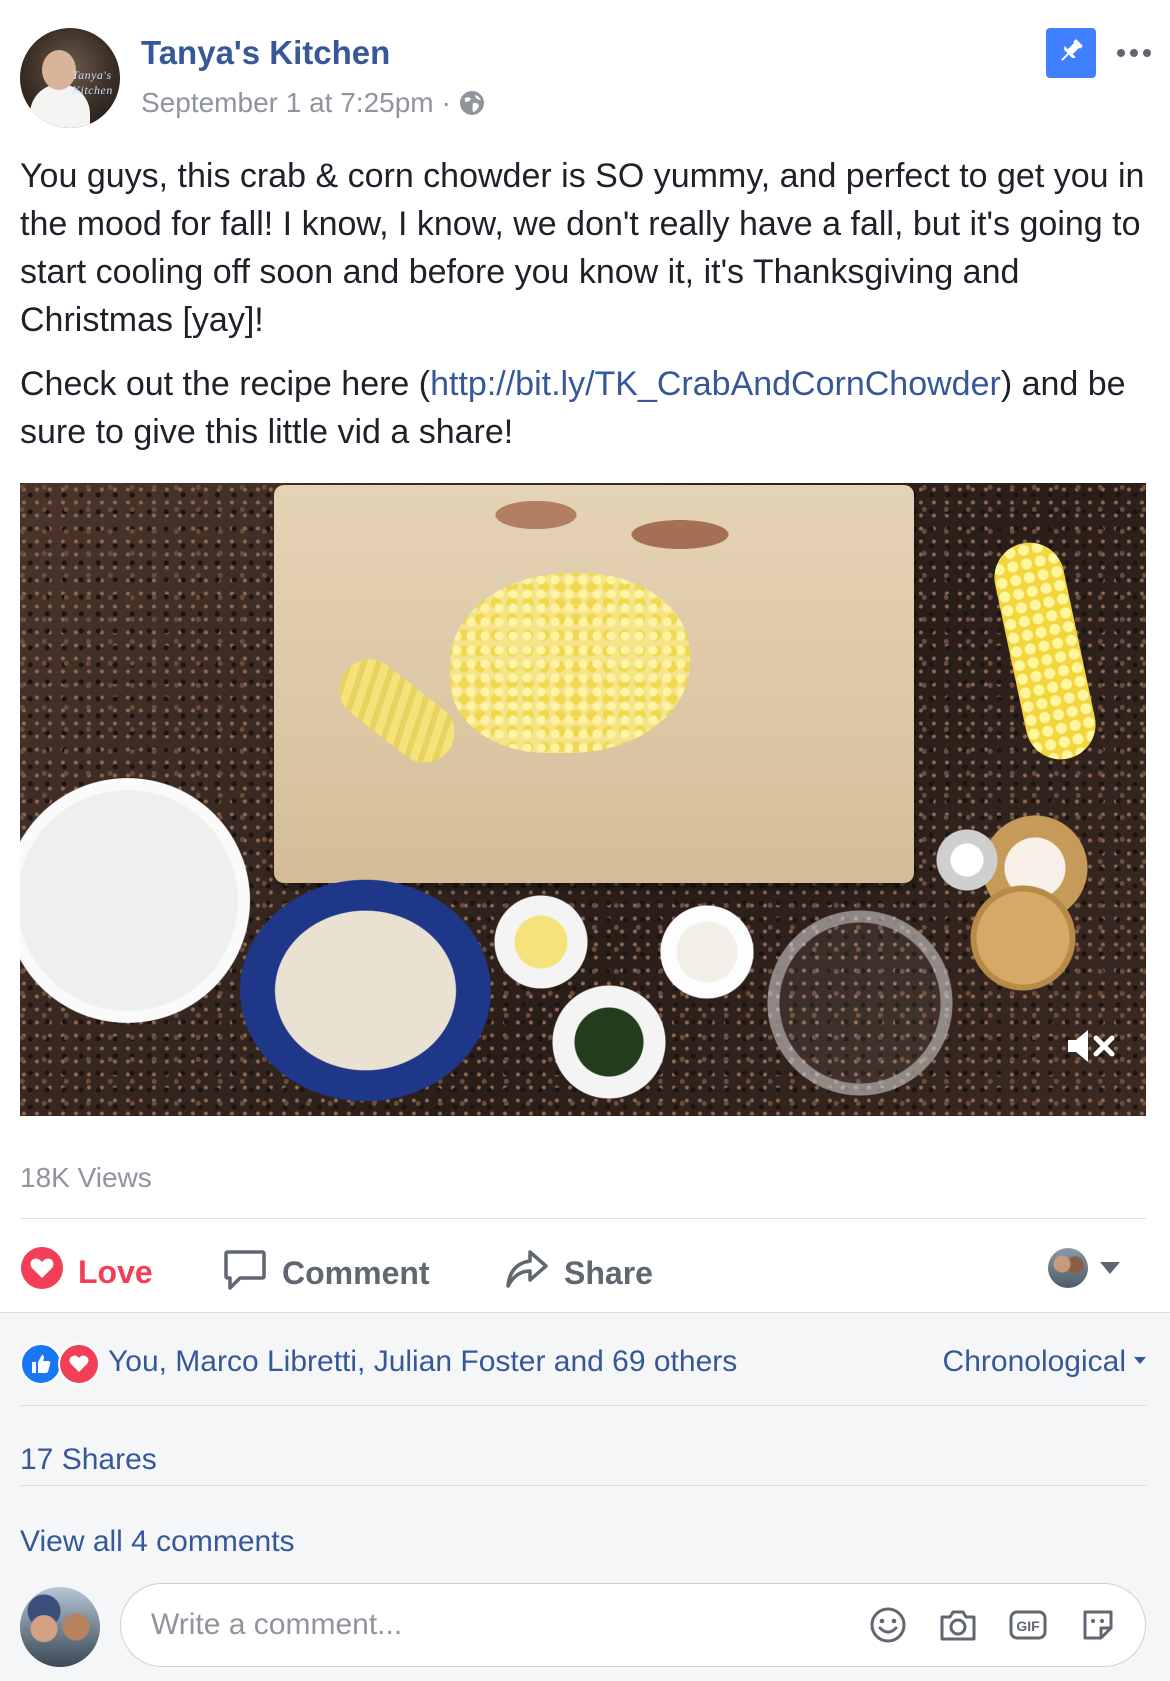 Image resolution: width=1170 pixels, height=1681 pixels. What do you see at coordinates (1098, 1625) in the screenshot?
I see `sticker-icon` at bounding box center [1098, 1625].